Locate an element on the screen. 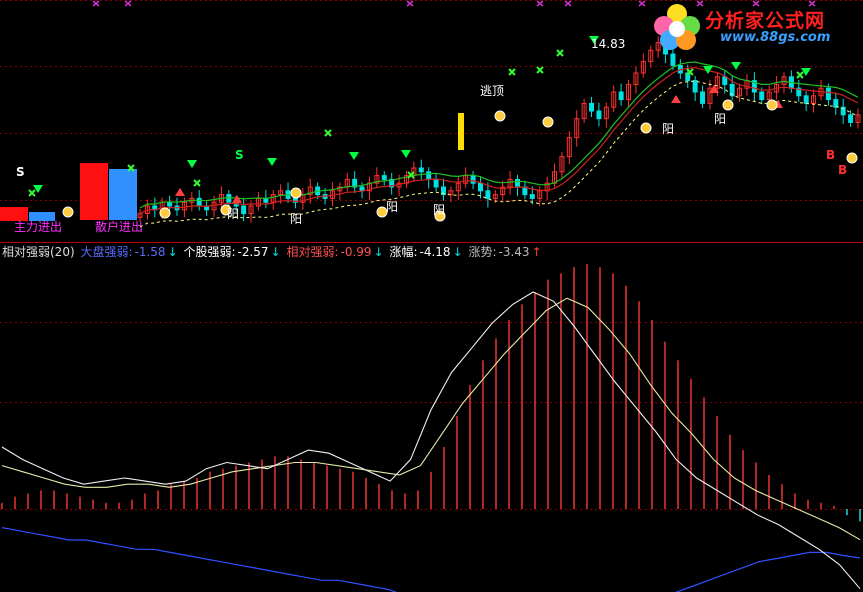 This screenshot has height=592, width=863. legend-change-value: -4.18 is located at coordinates (435, 252).